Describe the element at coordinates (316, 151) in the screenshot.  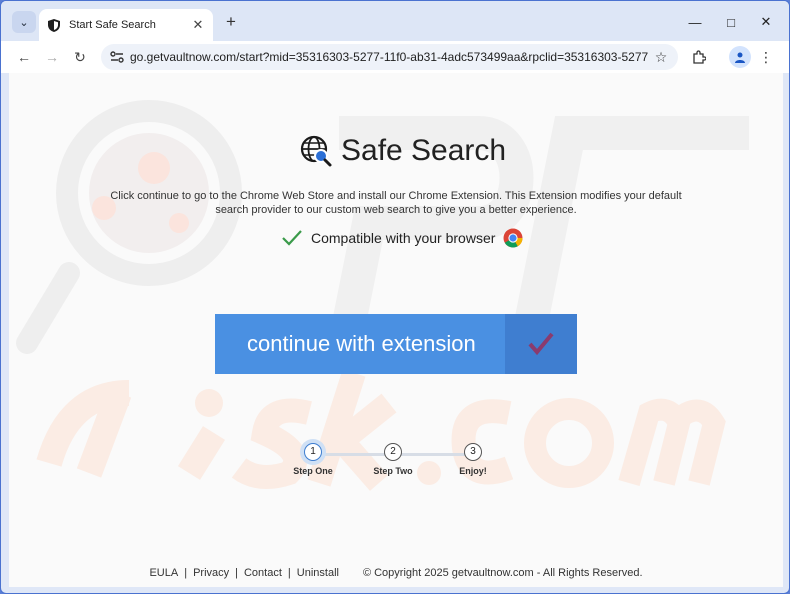
I see `globe-search-icon` at that location.